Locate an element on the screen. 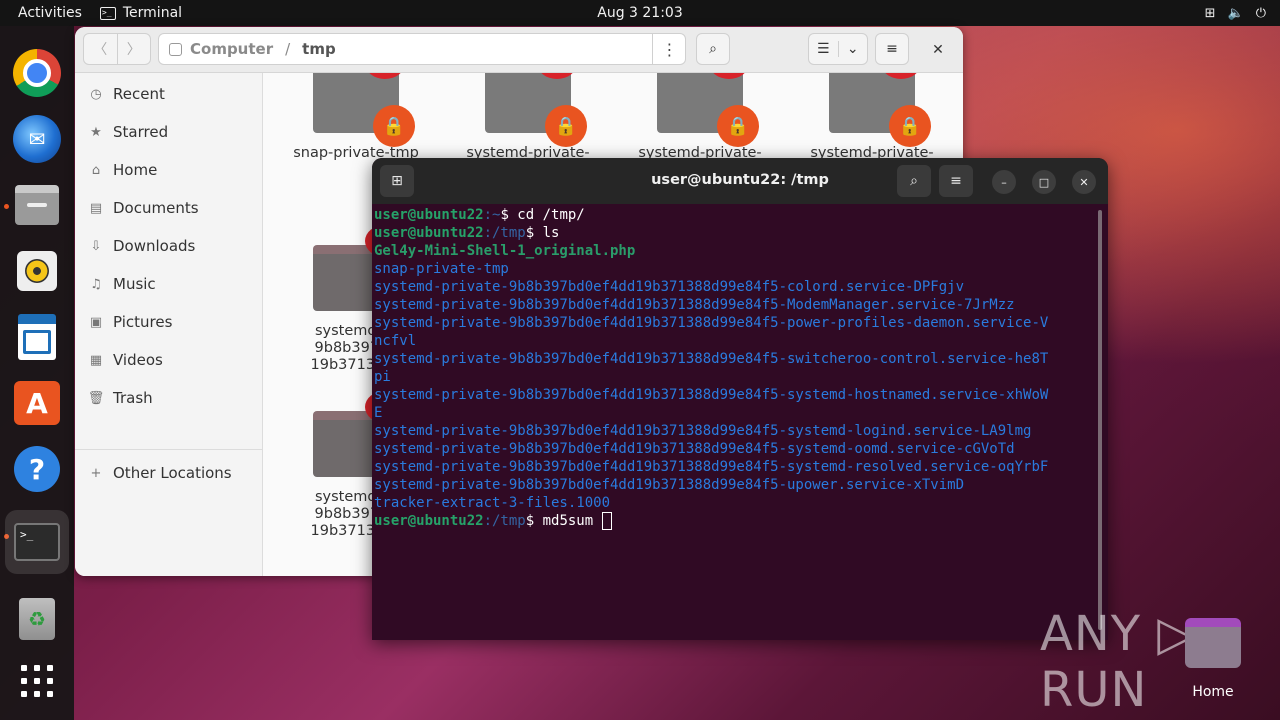 Image resolution: width=1280 pixels, height=720 pixels. list-view-icon: ☰ is located at coordinates (824, 49).